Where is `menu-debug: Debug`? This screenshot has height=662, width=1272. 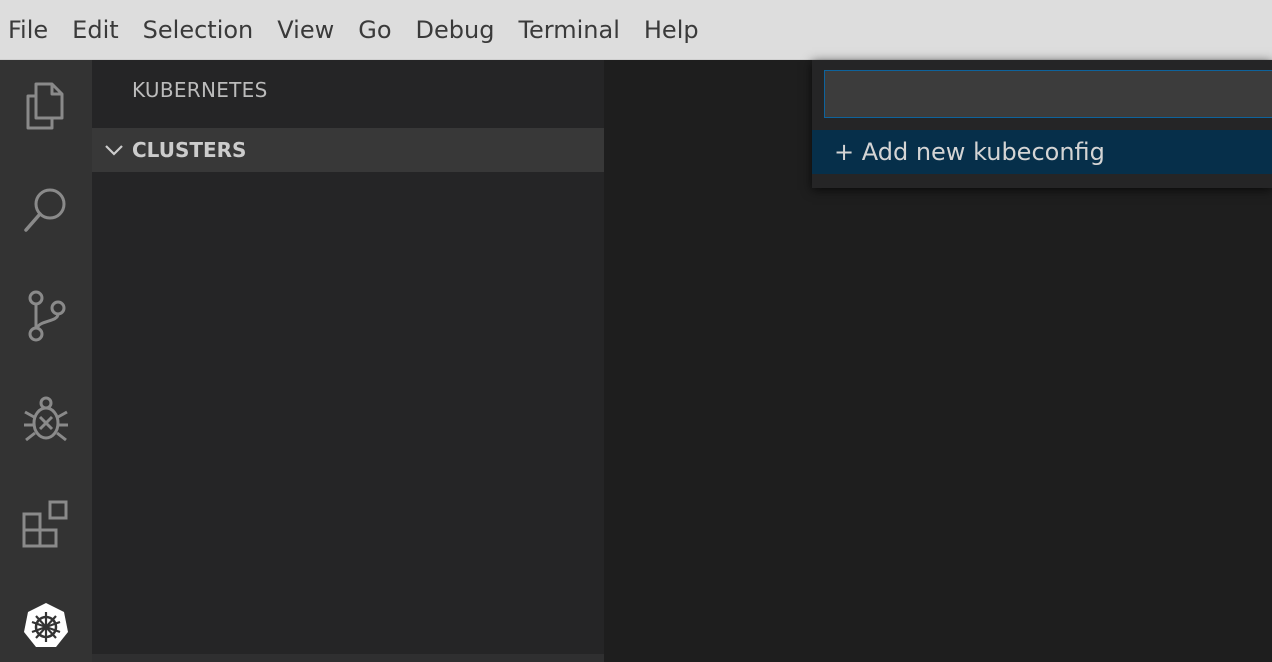 menu-debug: Debug is located at coordinates (455, 30).